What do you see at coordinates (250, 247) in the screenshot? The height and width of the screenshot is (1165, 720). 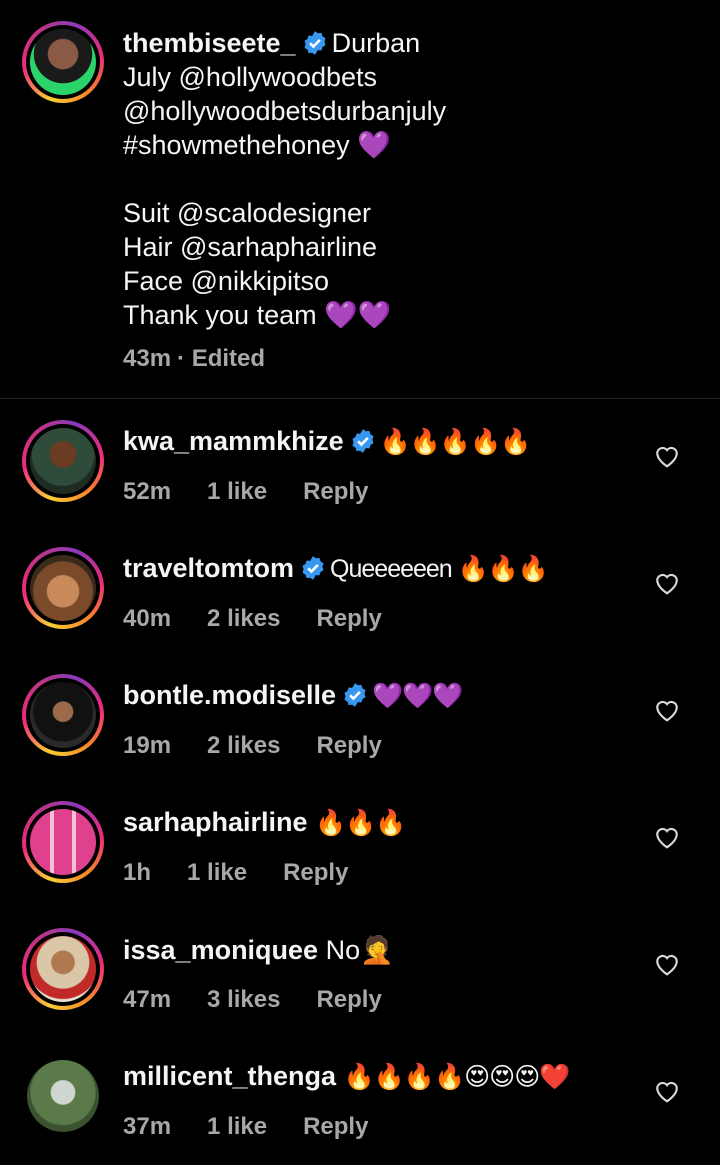 I see `caption-line: Hair @sarhaphairline` at bounding box center [250, 247].